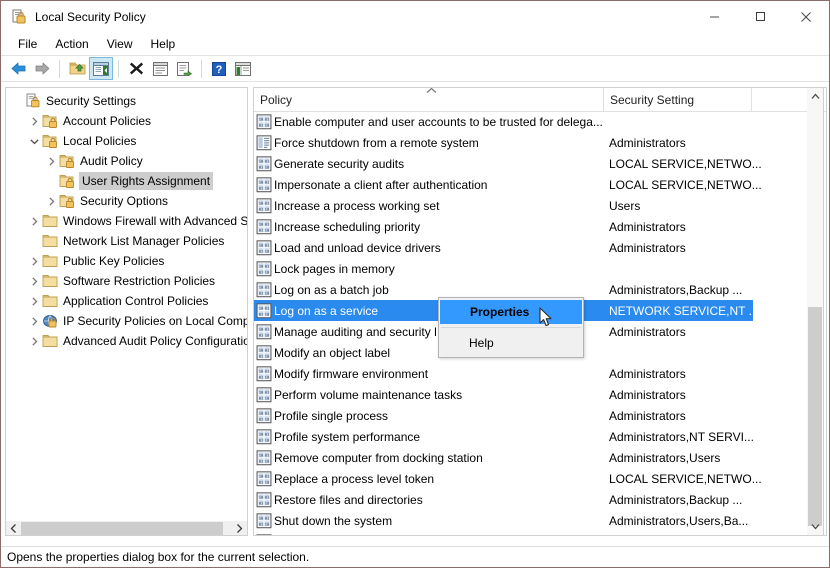  What do you see at coordinates (42, 68) in the screenshot?
I see `forward-button` at bounding box center [42, 68].